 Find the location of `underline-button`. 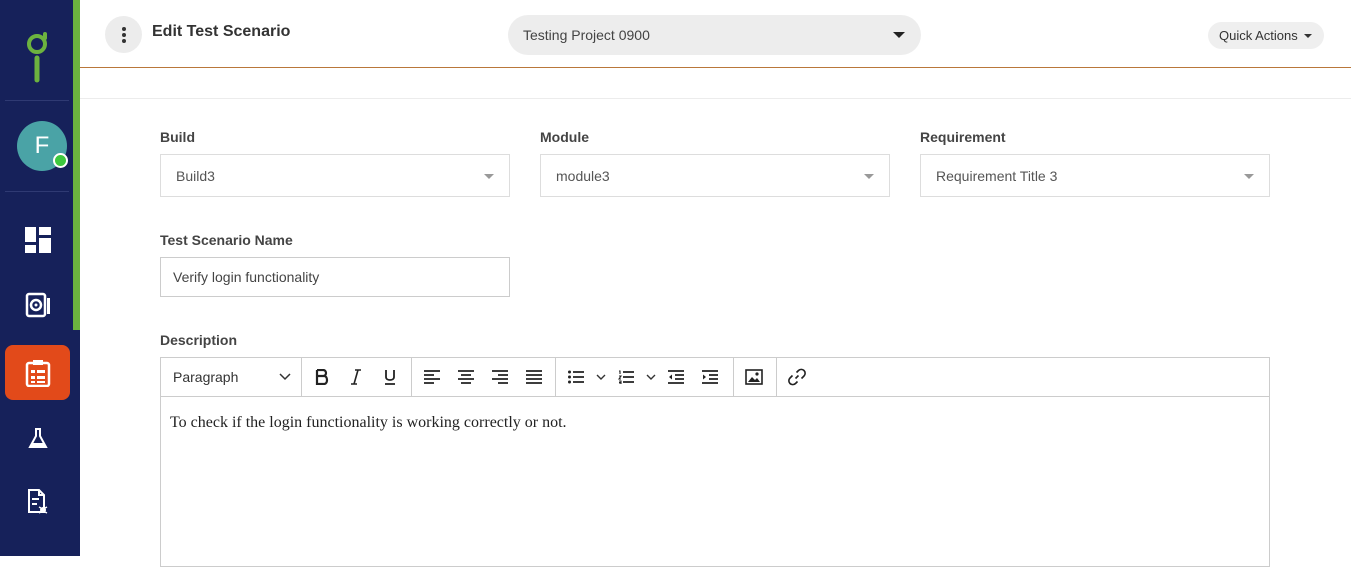

underline-button is located at coordinates (390, 377).